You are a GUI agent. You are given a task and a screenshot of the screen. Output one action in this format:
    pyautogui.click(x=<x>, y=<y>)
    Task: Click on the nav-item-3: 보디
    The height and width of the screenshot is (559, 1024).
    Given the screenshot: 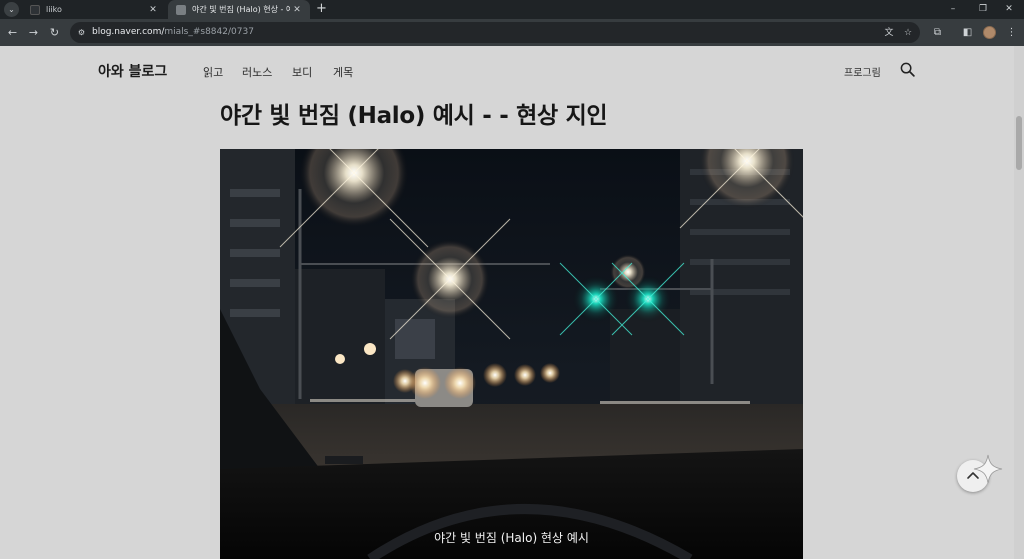 What is the action you would take?
    pyautogui.click(x=302, y=72)
    